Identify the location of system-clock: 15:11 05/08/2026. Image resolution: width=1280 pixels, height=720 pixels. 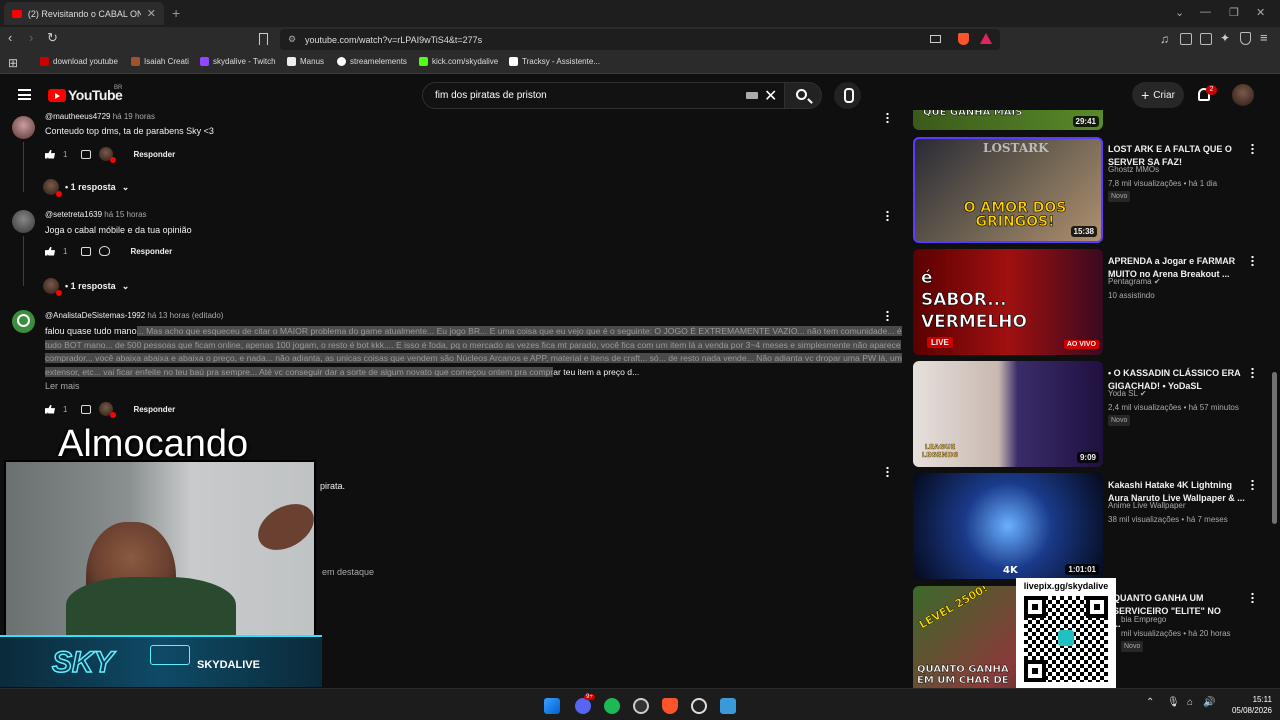
(1247, 705).